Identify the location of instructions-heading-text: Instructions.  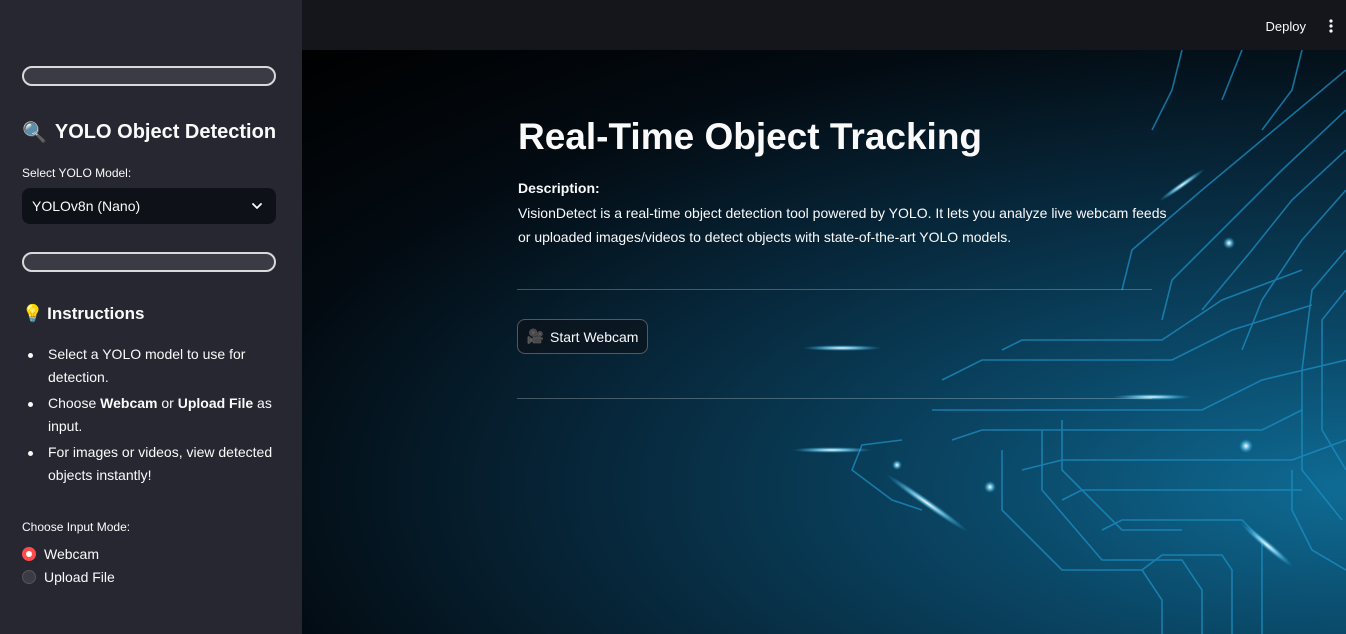
(96, 313).